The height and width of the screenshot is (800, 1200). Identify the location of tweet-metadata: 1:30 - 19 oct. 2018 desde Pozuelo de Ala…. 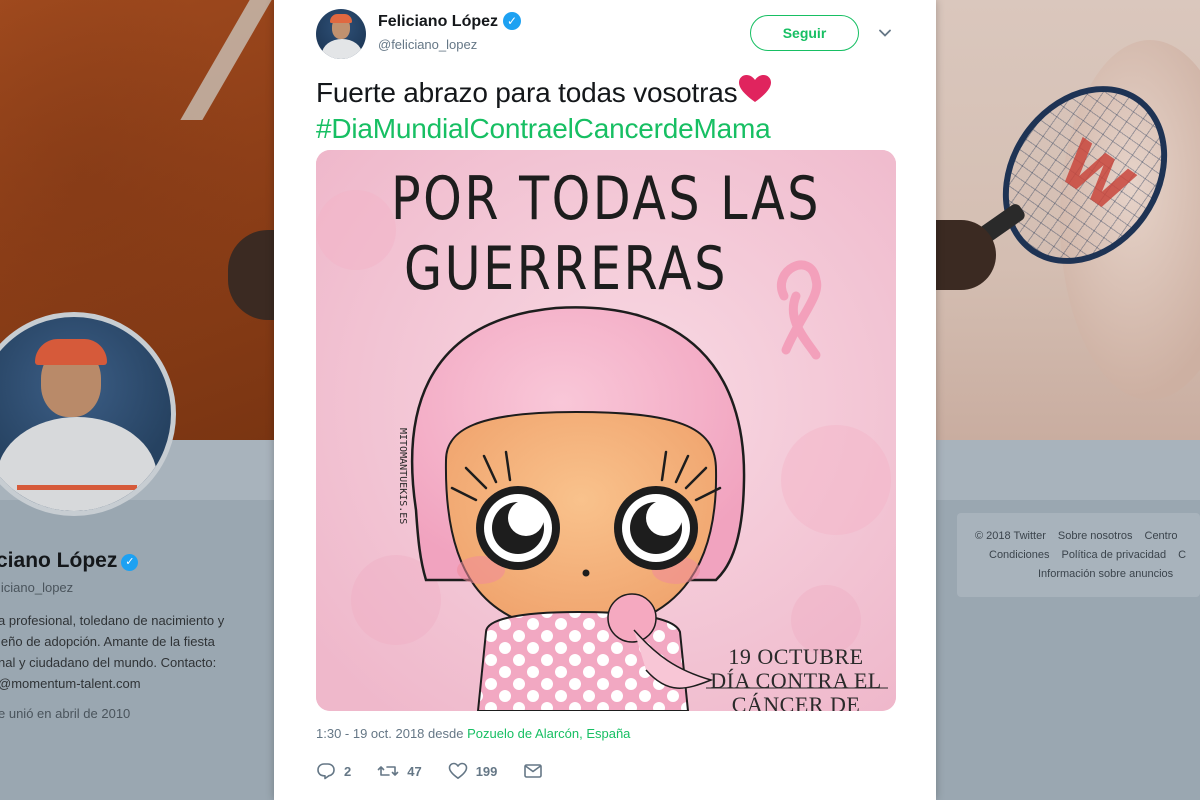
(473, 733).